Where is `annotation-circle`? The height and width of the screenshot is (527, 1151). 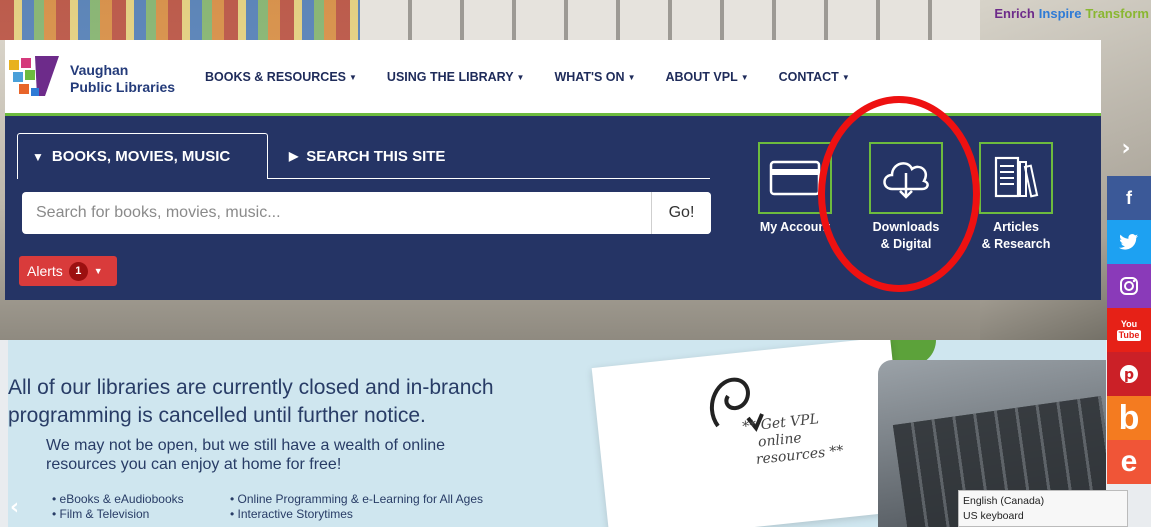 annotation-circle is located at coordinates (899, 194).